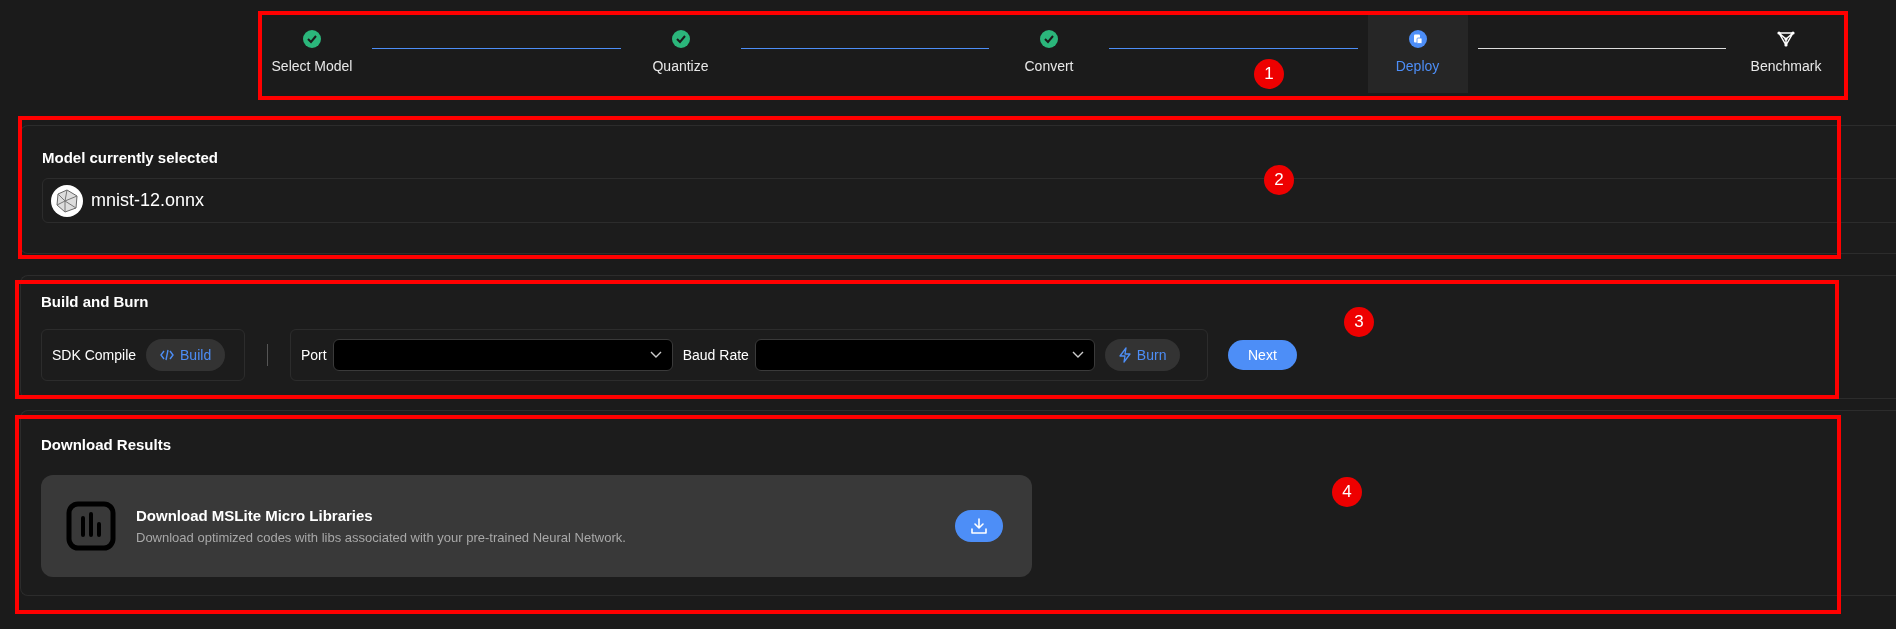  What do you see at coordinates (1417, 54) in the screenshot?
I see `step-tab: Deploy` at bounding box center [1417, 54].